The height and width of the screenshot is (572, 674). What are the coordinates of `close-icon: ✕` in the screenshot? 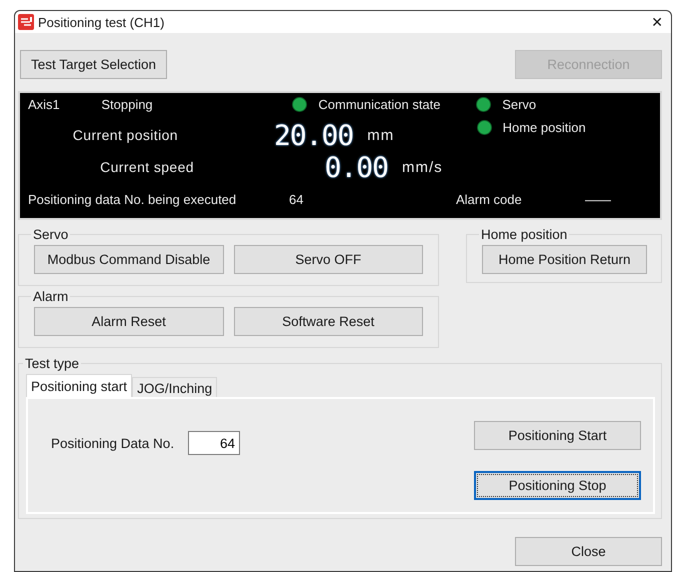 It's located at (657, 22).